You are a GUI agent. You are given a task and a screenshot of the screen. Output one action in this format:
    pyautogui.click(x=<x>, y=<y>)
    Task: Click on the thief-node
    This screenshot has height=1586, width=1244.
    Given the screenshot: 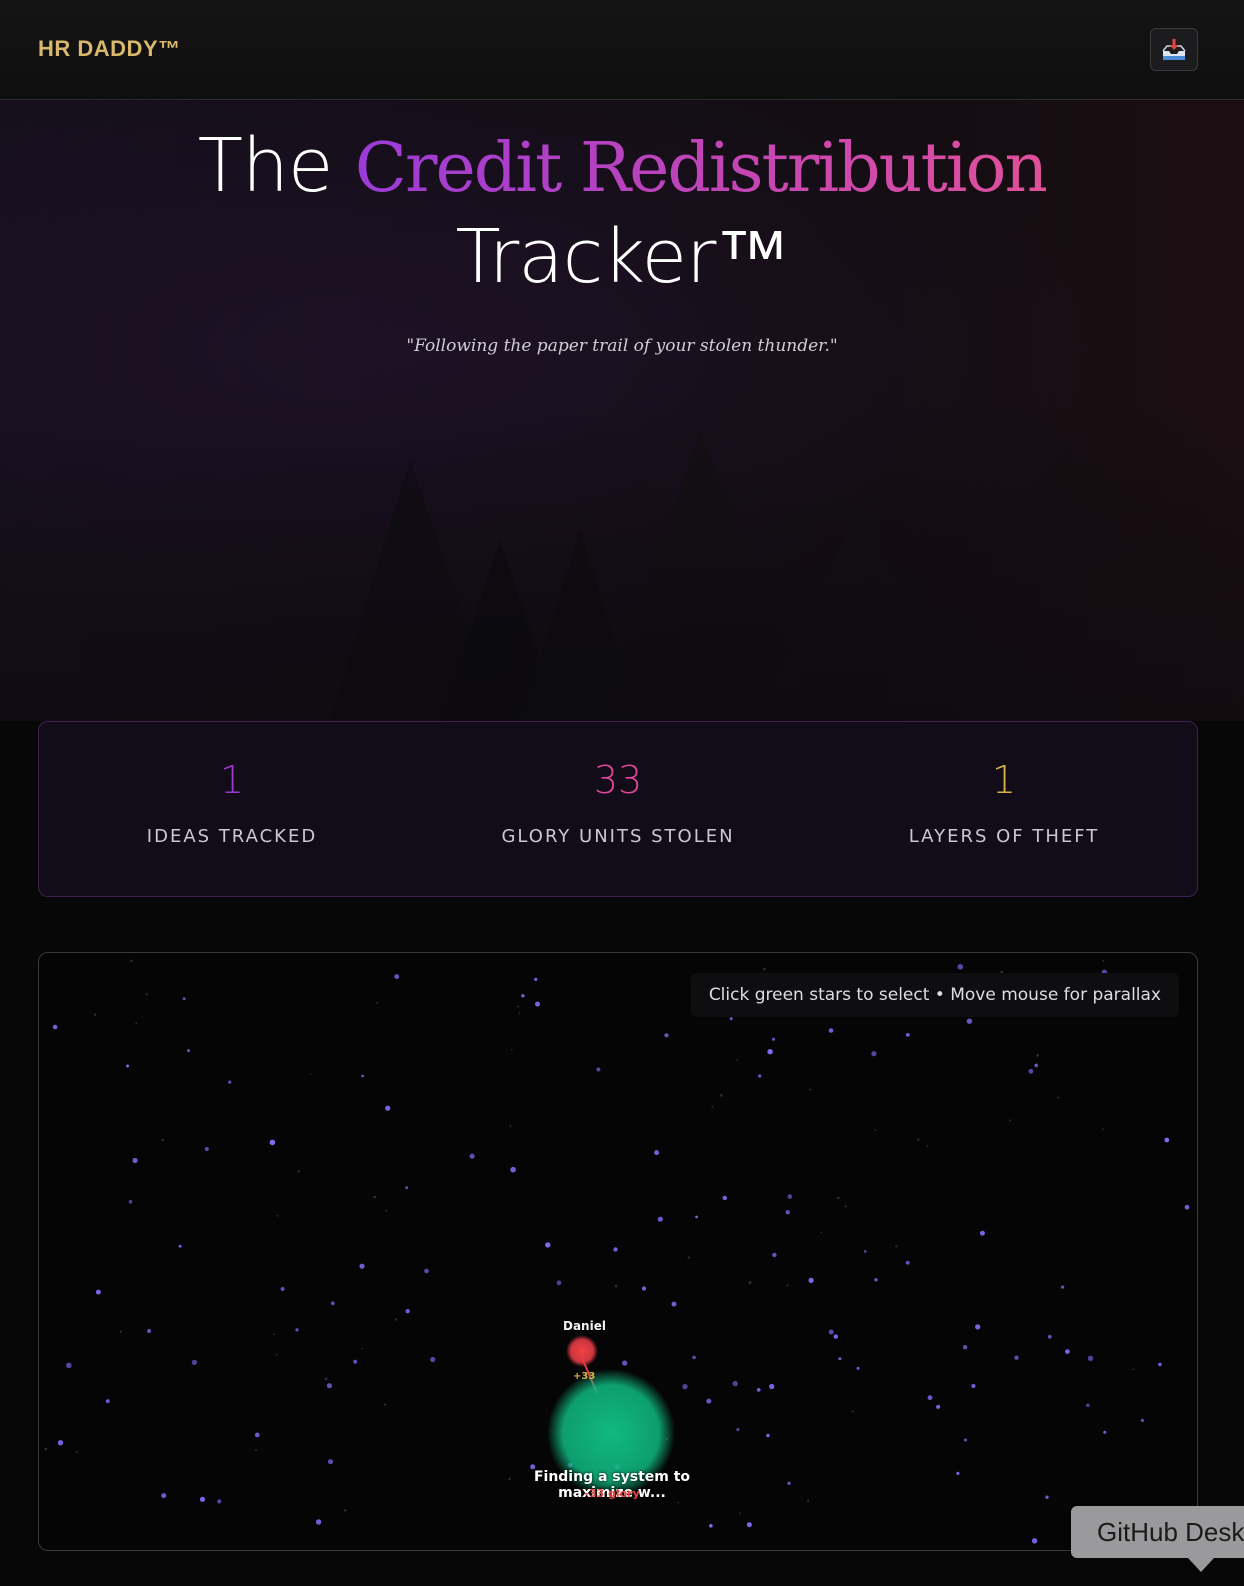 What is the action you would take?
    pyautogui.click(x=582, y=1351)
    